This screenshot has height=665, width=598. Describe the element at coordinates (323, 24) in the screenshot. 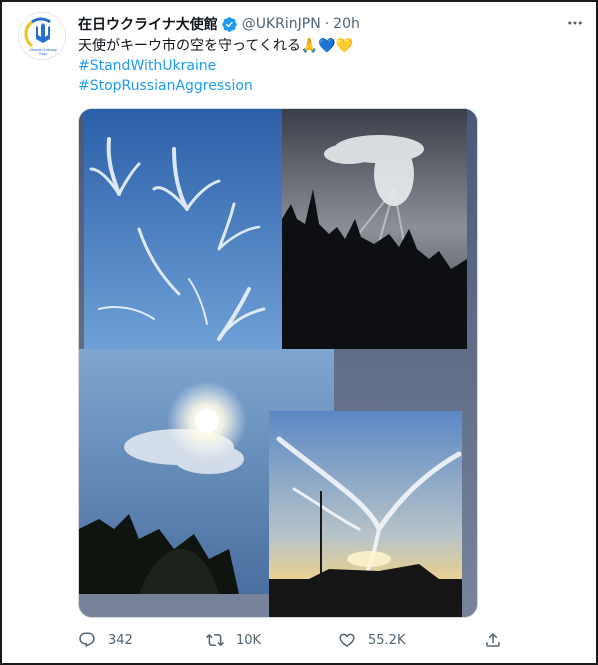

I see `tweet-header: 在日ウクライナ大使館 @UKRinJPN · 20h` at that location.